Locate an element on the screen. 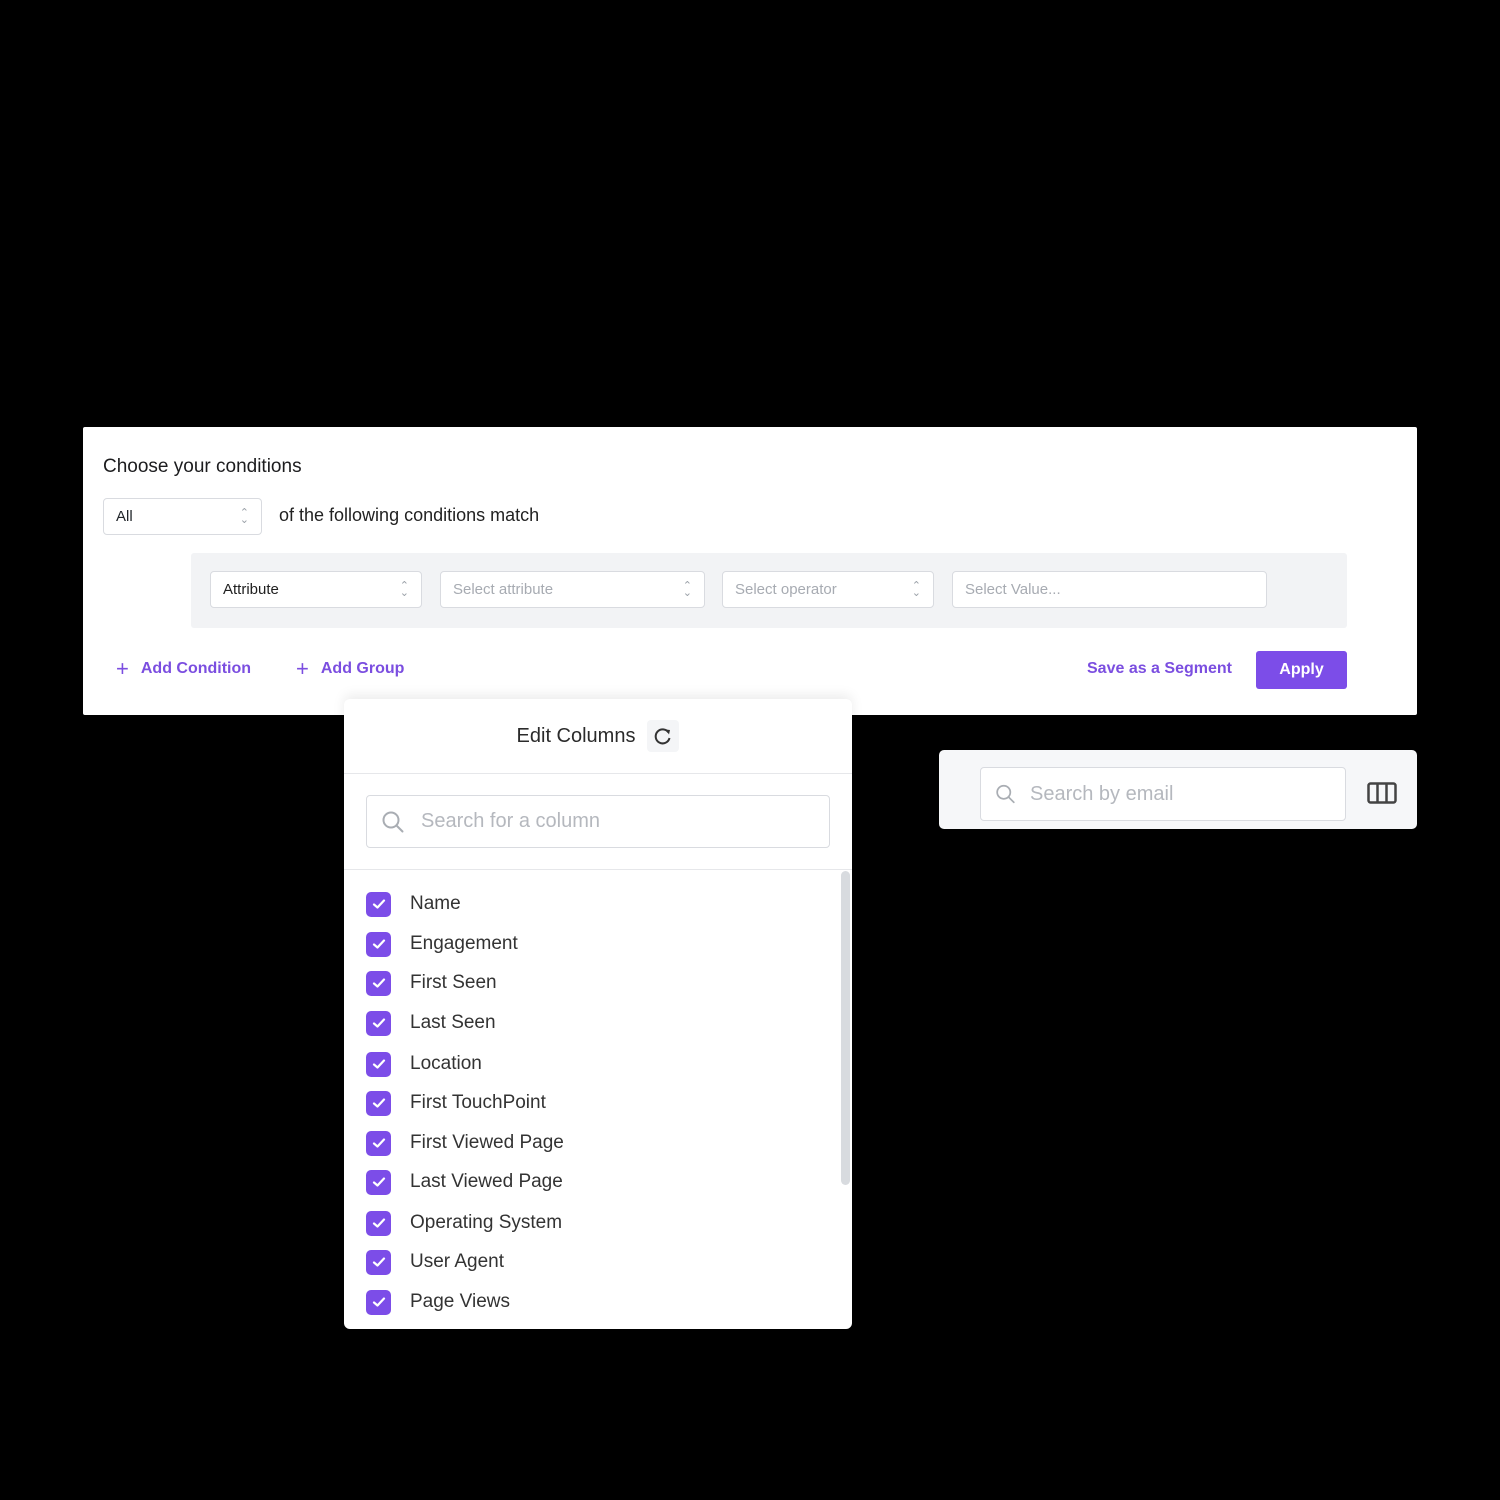 Image resolution: width=1500 pixels, height=1500 pixels. column-label: Name is located at coordinates (435, 903).